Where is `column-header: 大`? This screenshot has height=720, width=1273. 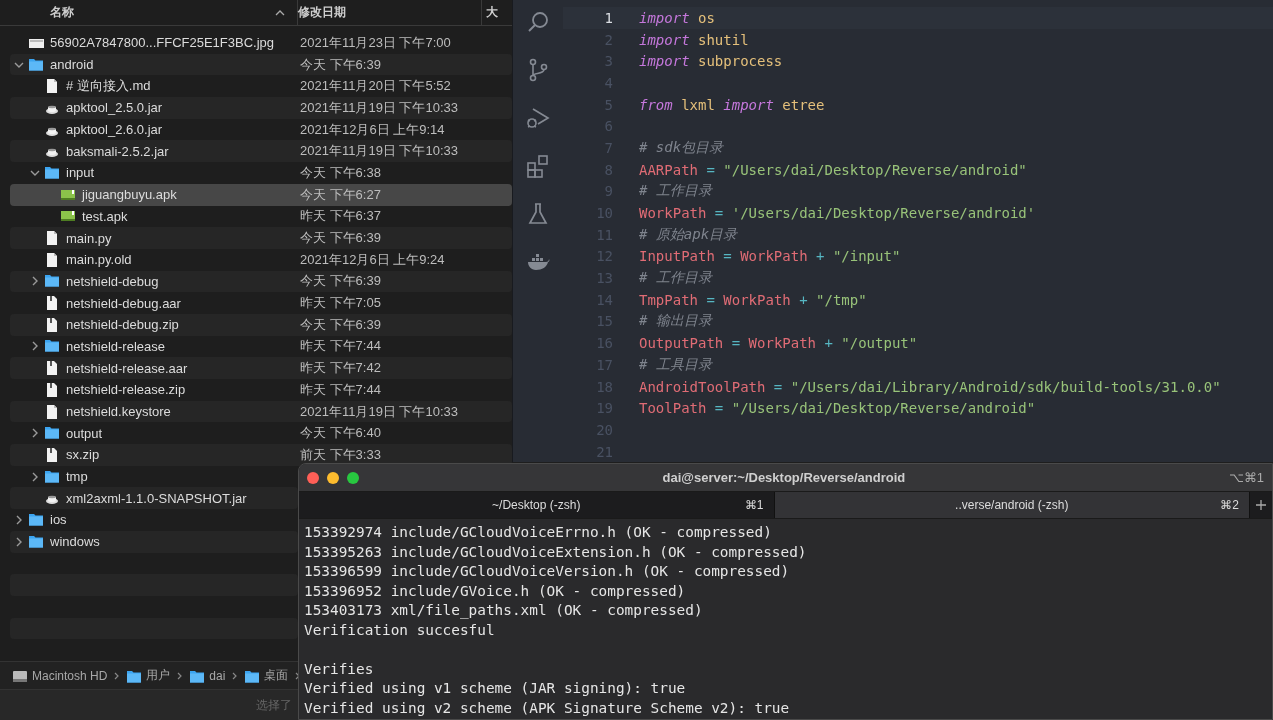
column-header: 大 is located at coordinates (492, 12).